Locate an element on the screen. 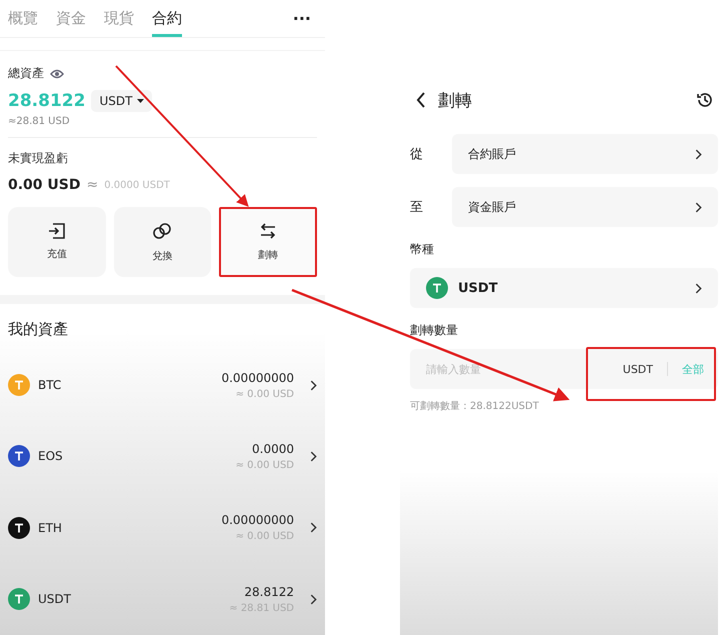 The height and width of the screenshot is (635, 728). asset-symbol: EOS is located at coordinates (51, 456).